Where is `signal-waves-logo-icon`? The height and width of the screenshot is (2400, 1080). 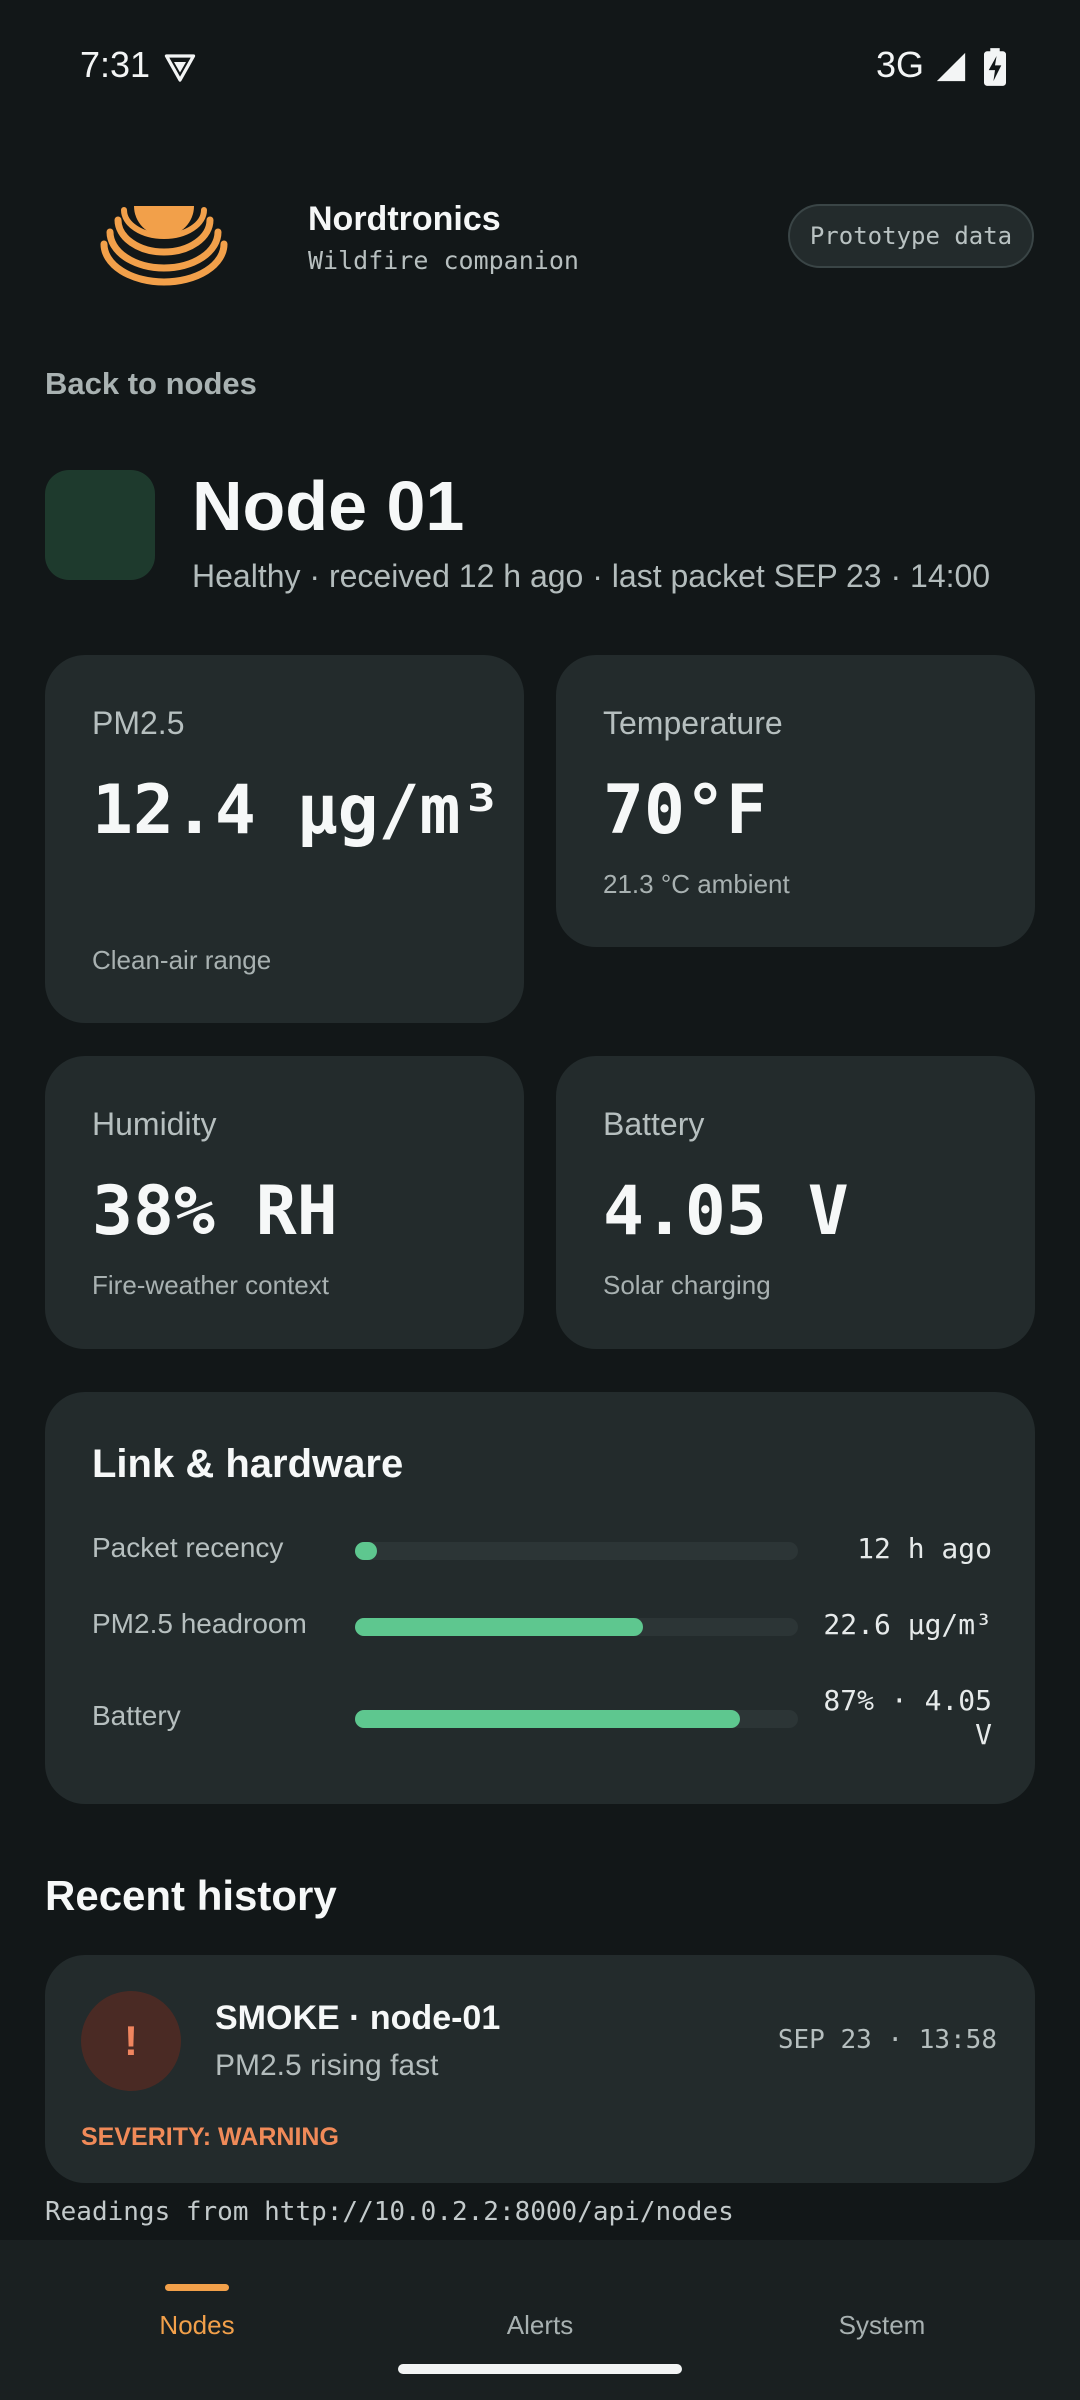 signal-waves-logo-icon is located at coordinates (164, 246).